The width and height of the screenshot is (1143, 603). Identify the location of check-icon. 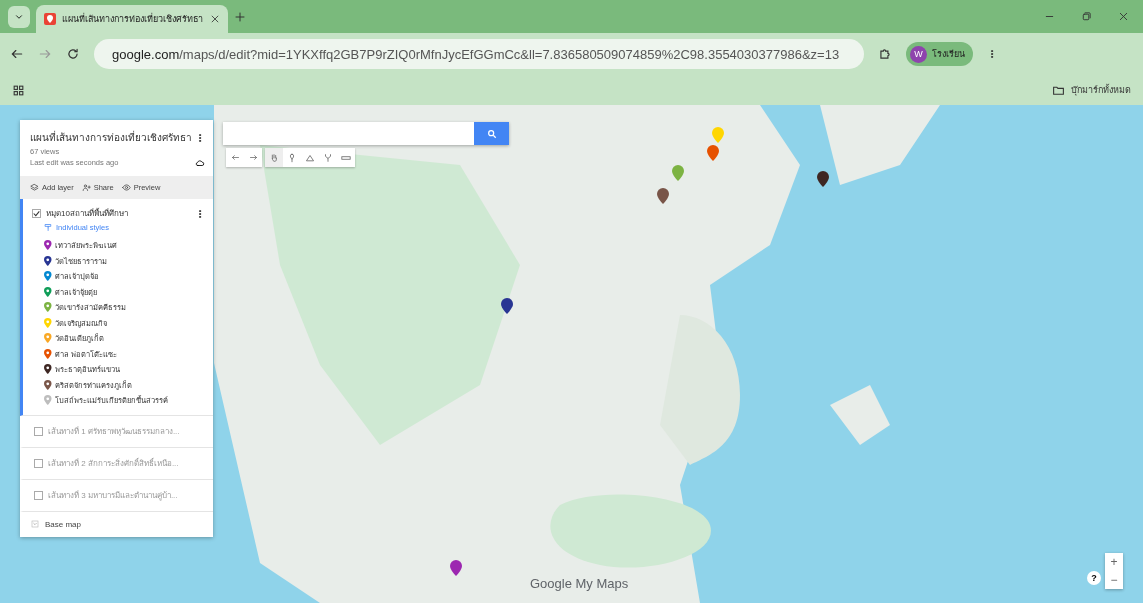
(36, 213).